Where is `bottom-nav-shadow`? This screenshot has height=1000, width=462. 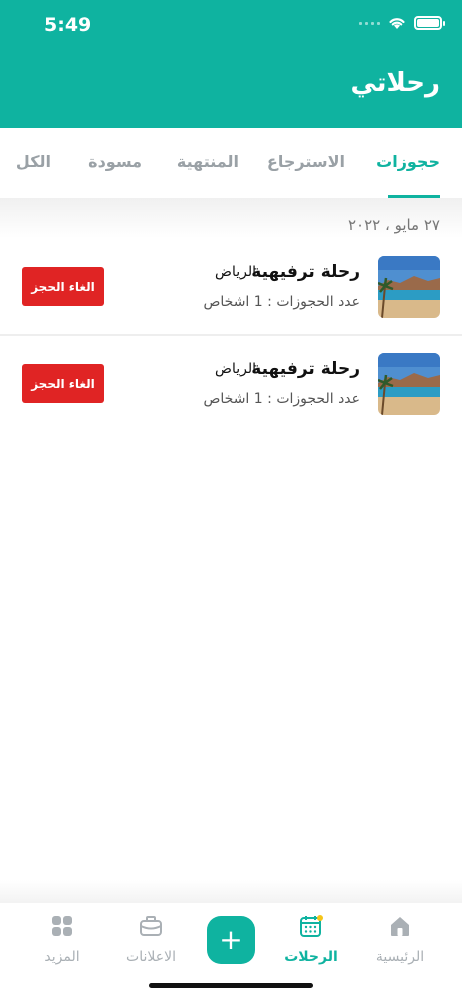
bottom-nav-shadow is located at coordinates (231, 892).